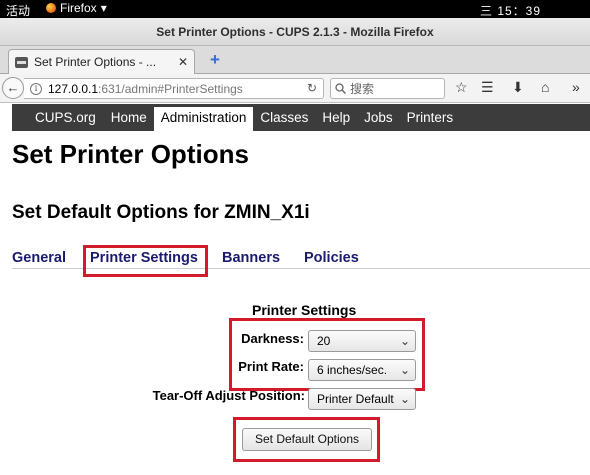 The image size is (590, 475). Describe the element at coordinates (284, 117) in the screenshot. I see `nav-item-classes: Classes` at that location.